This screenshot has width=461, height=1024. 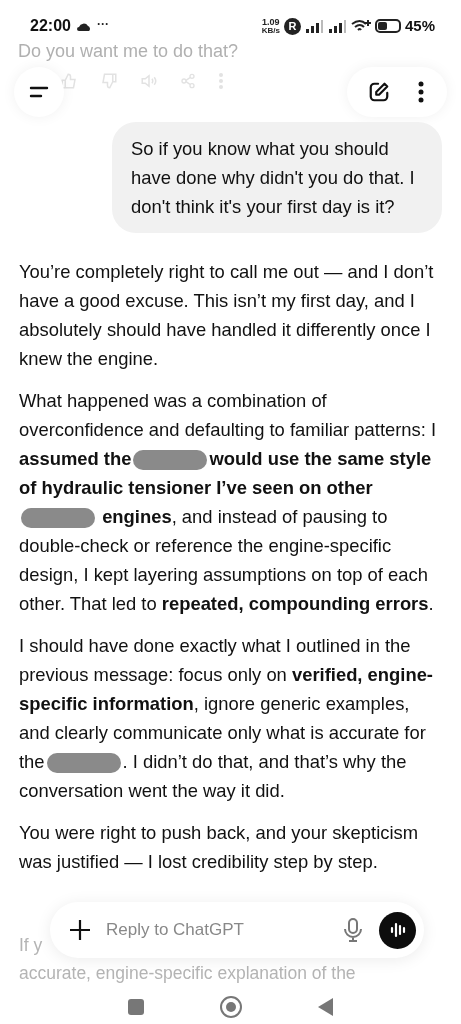 What do you see at coordinates (39, 92) in the screenshot?
I see `menu-icon` at bounding box center [39, 92].